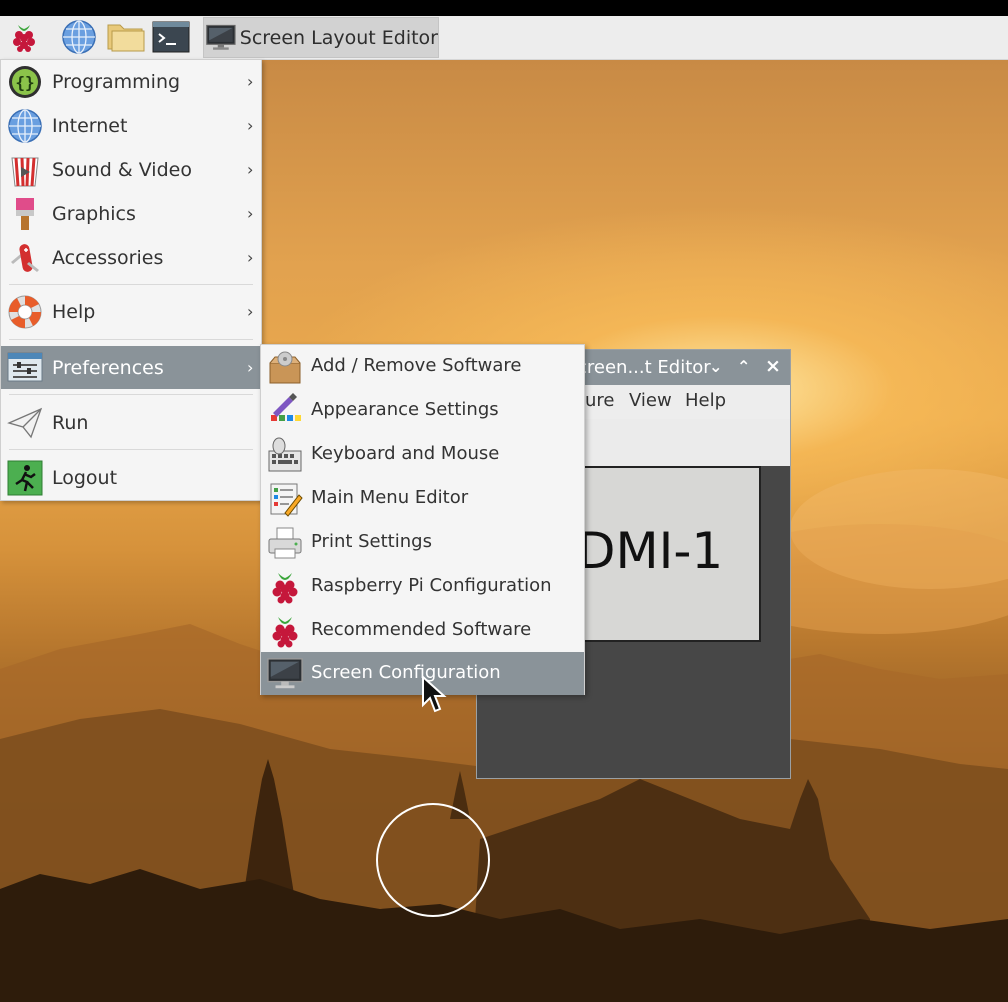 The image size is (1008, 1002). Describe the element at coordinates (600, 400) in the screenshot. I see `menu-configure: ure` at that location.